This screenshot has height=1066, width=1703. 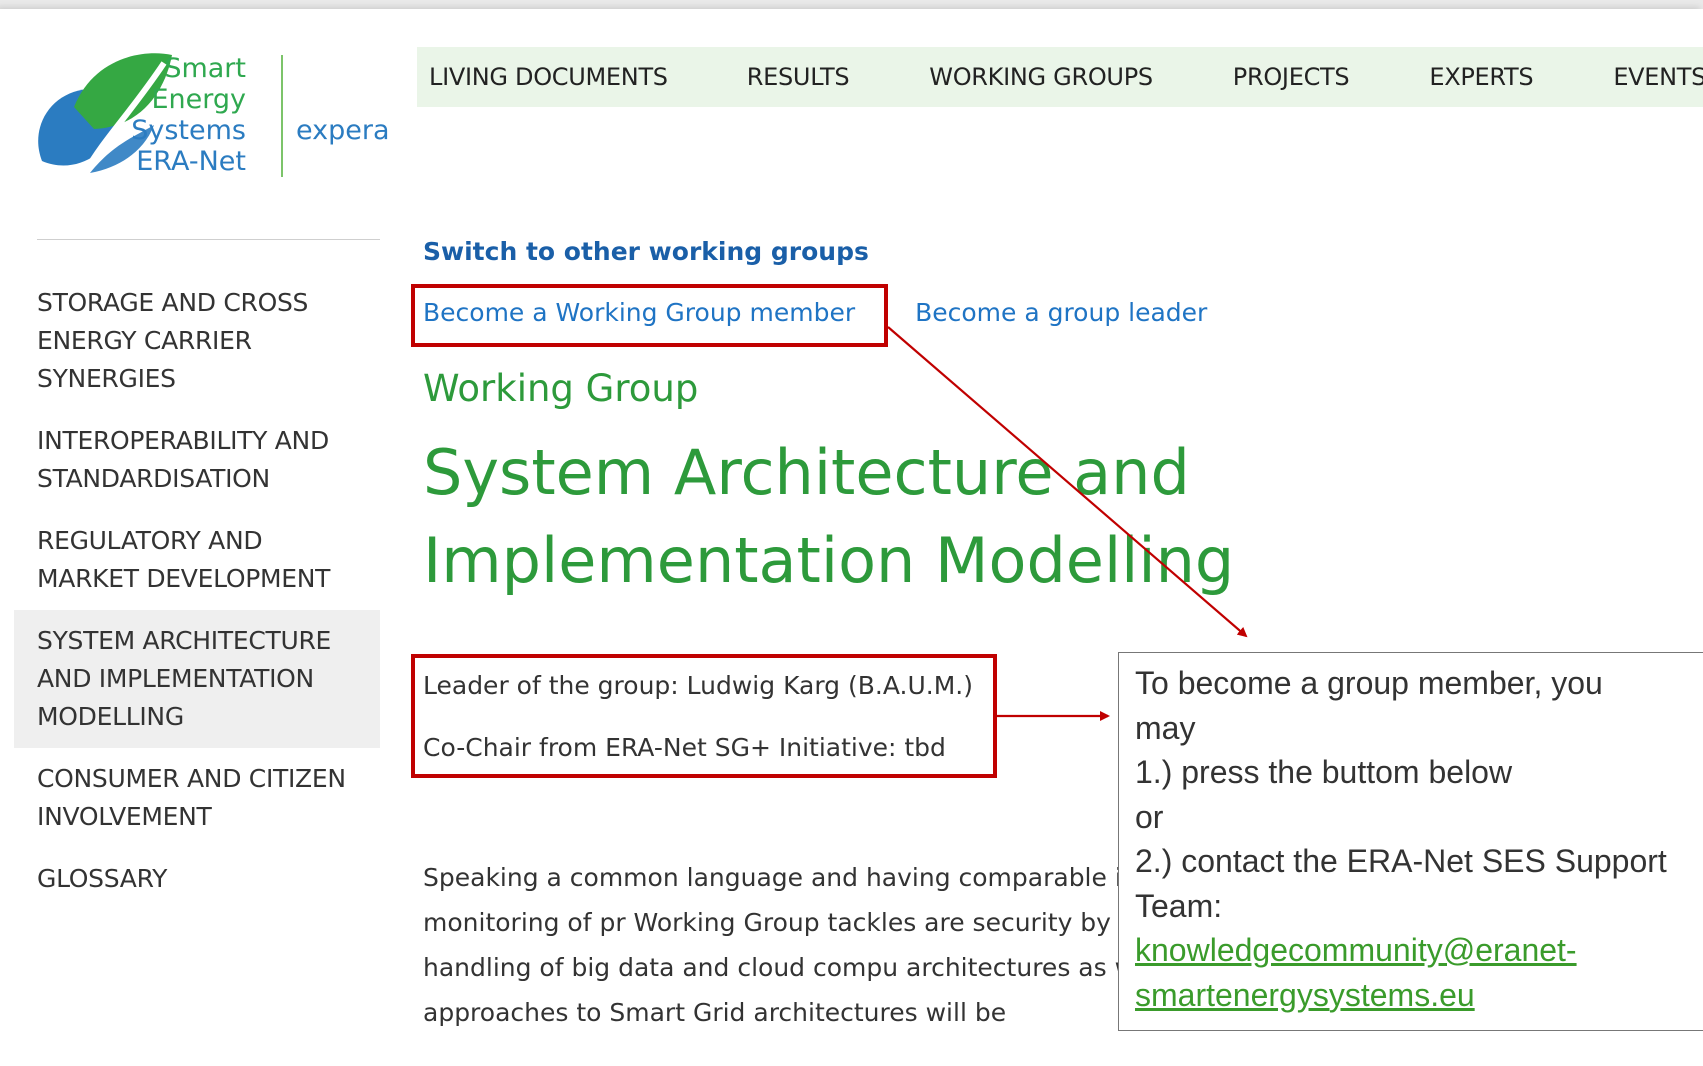 I want to click on callout-line: or, so click(x=1149, y=816).